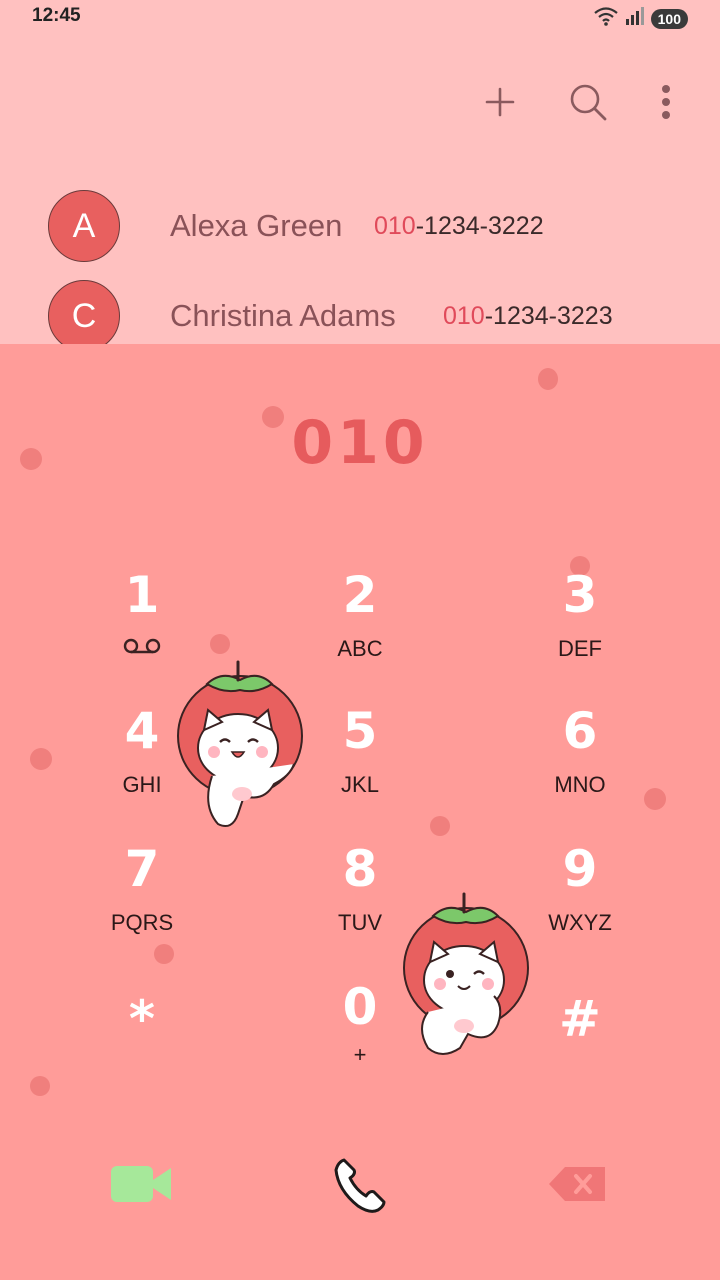 The width and height of the screenshot is (720, 1280). I want to click on status-time: 12:45, so click(56, 15).